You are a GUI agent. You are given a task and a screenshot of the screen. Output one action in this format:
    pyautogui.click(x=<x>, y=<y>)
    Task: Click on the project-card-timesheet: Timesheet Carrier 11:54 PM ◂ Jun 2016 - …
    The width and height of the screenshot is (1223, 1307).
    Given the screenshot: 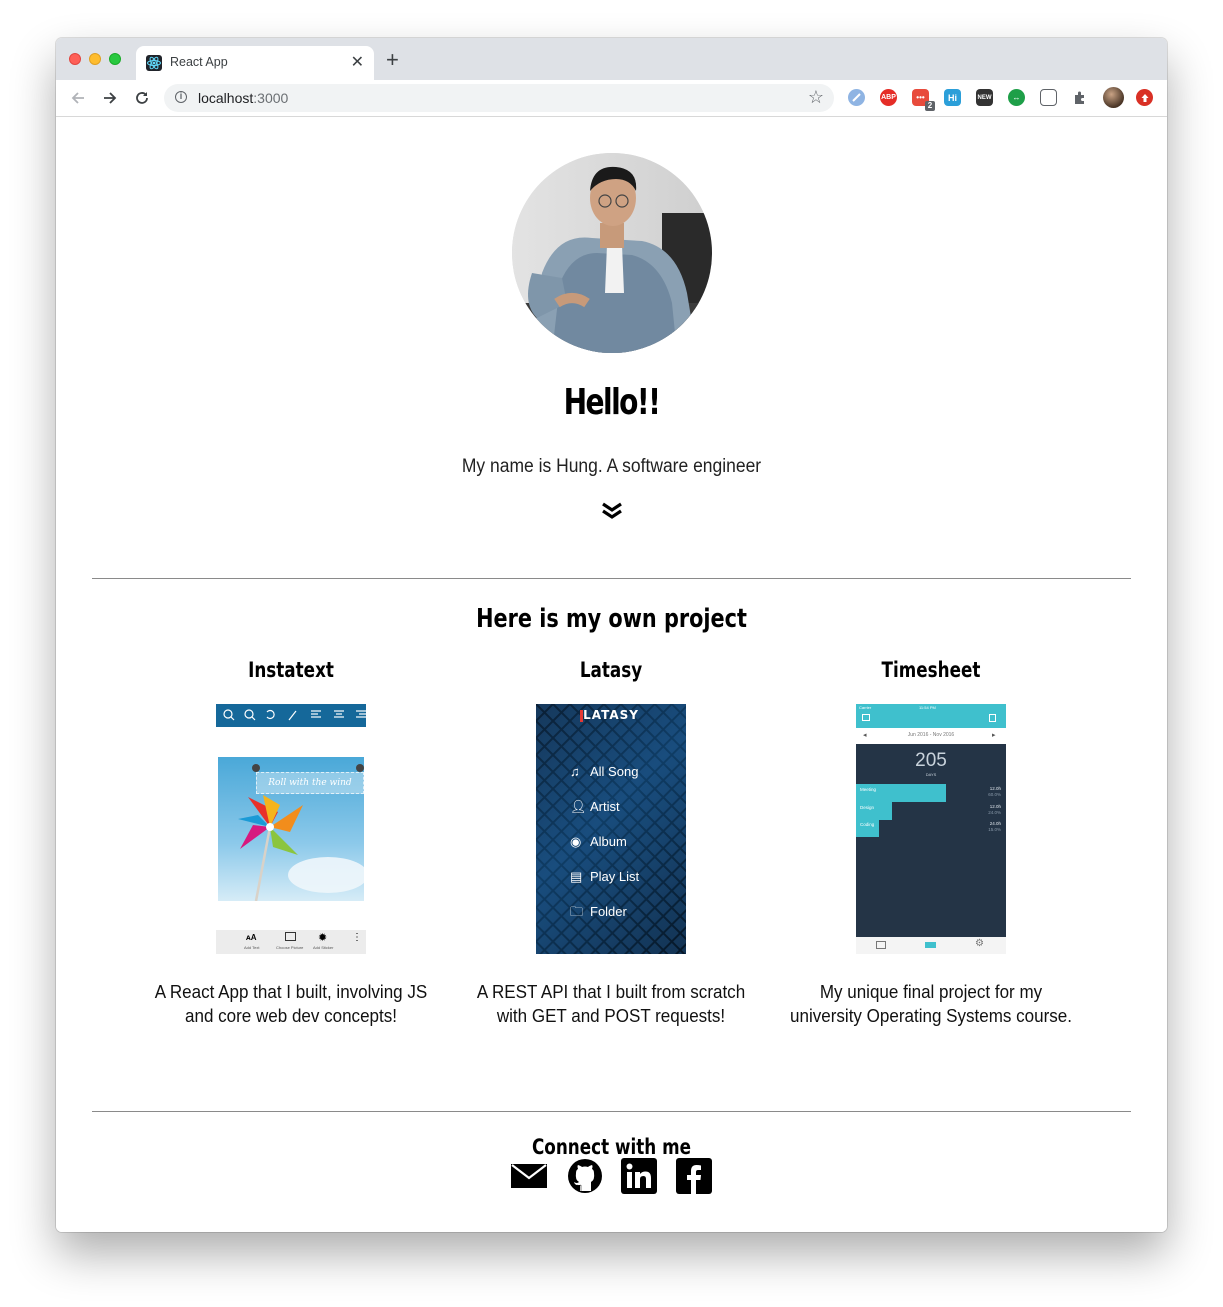 What is the action you would take?
    pyautogui.click(x=931, y=843)
    